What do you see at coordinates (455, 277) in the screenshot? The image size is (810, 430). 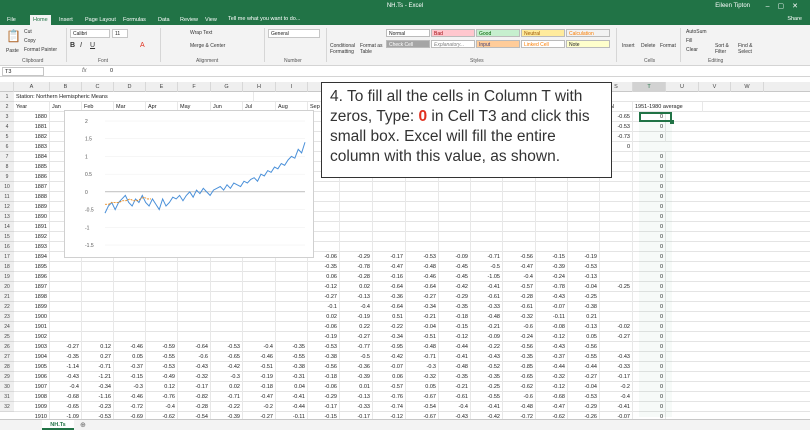 I see `cell: -0.45` at bounding box center [455, 277].